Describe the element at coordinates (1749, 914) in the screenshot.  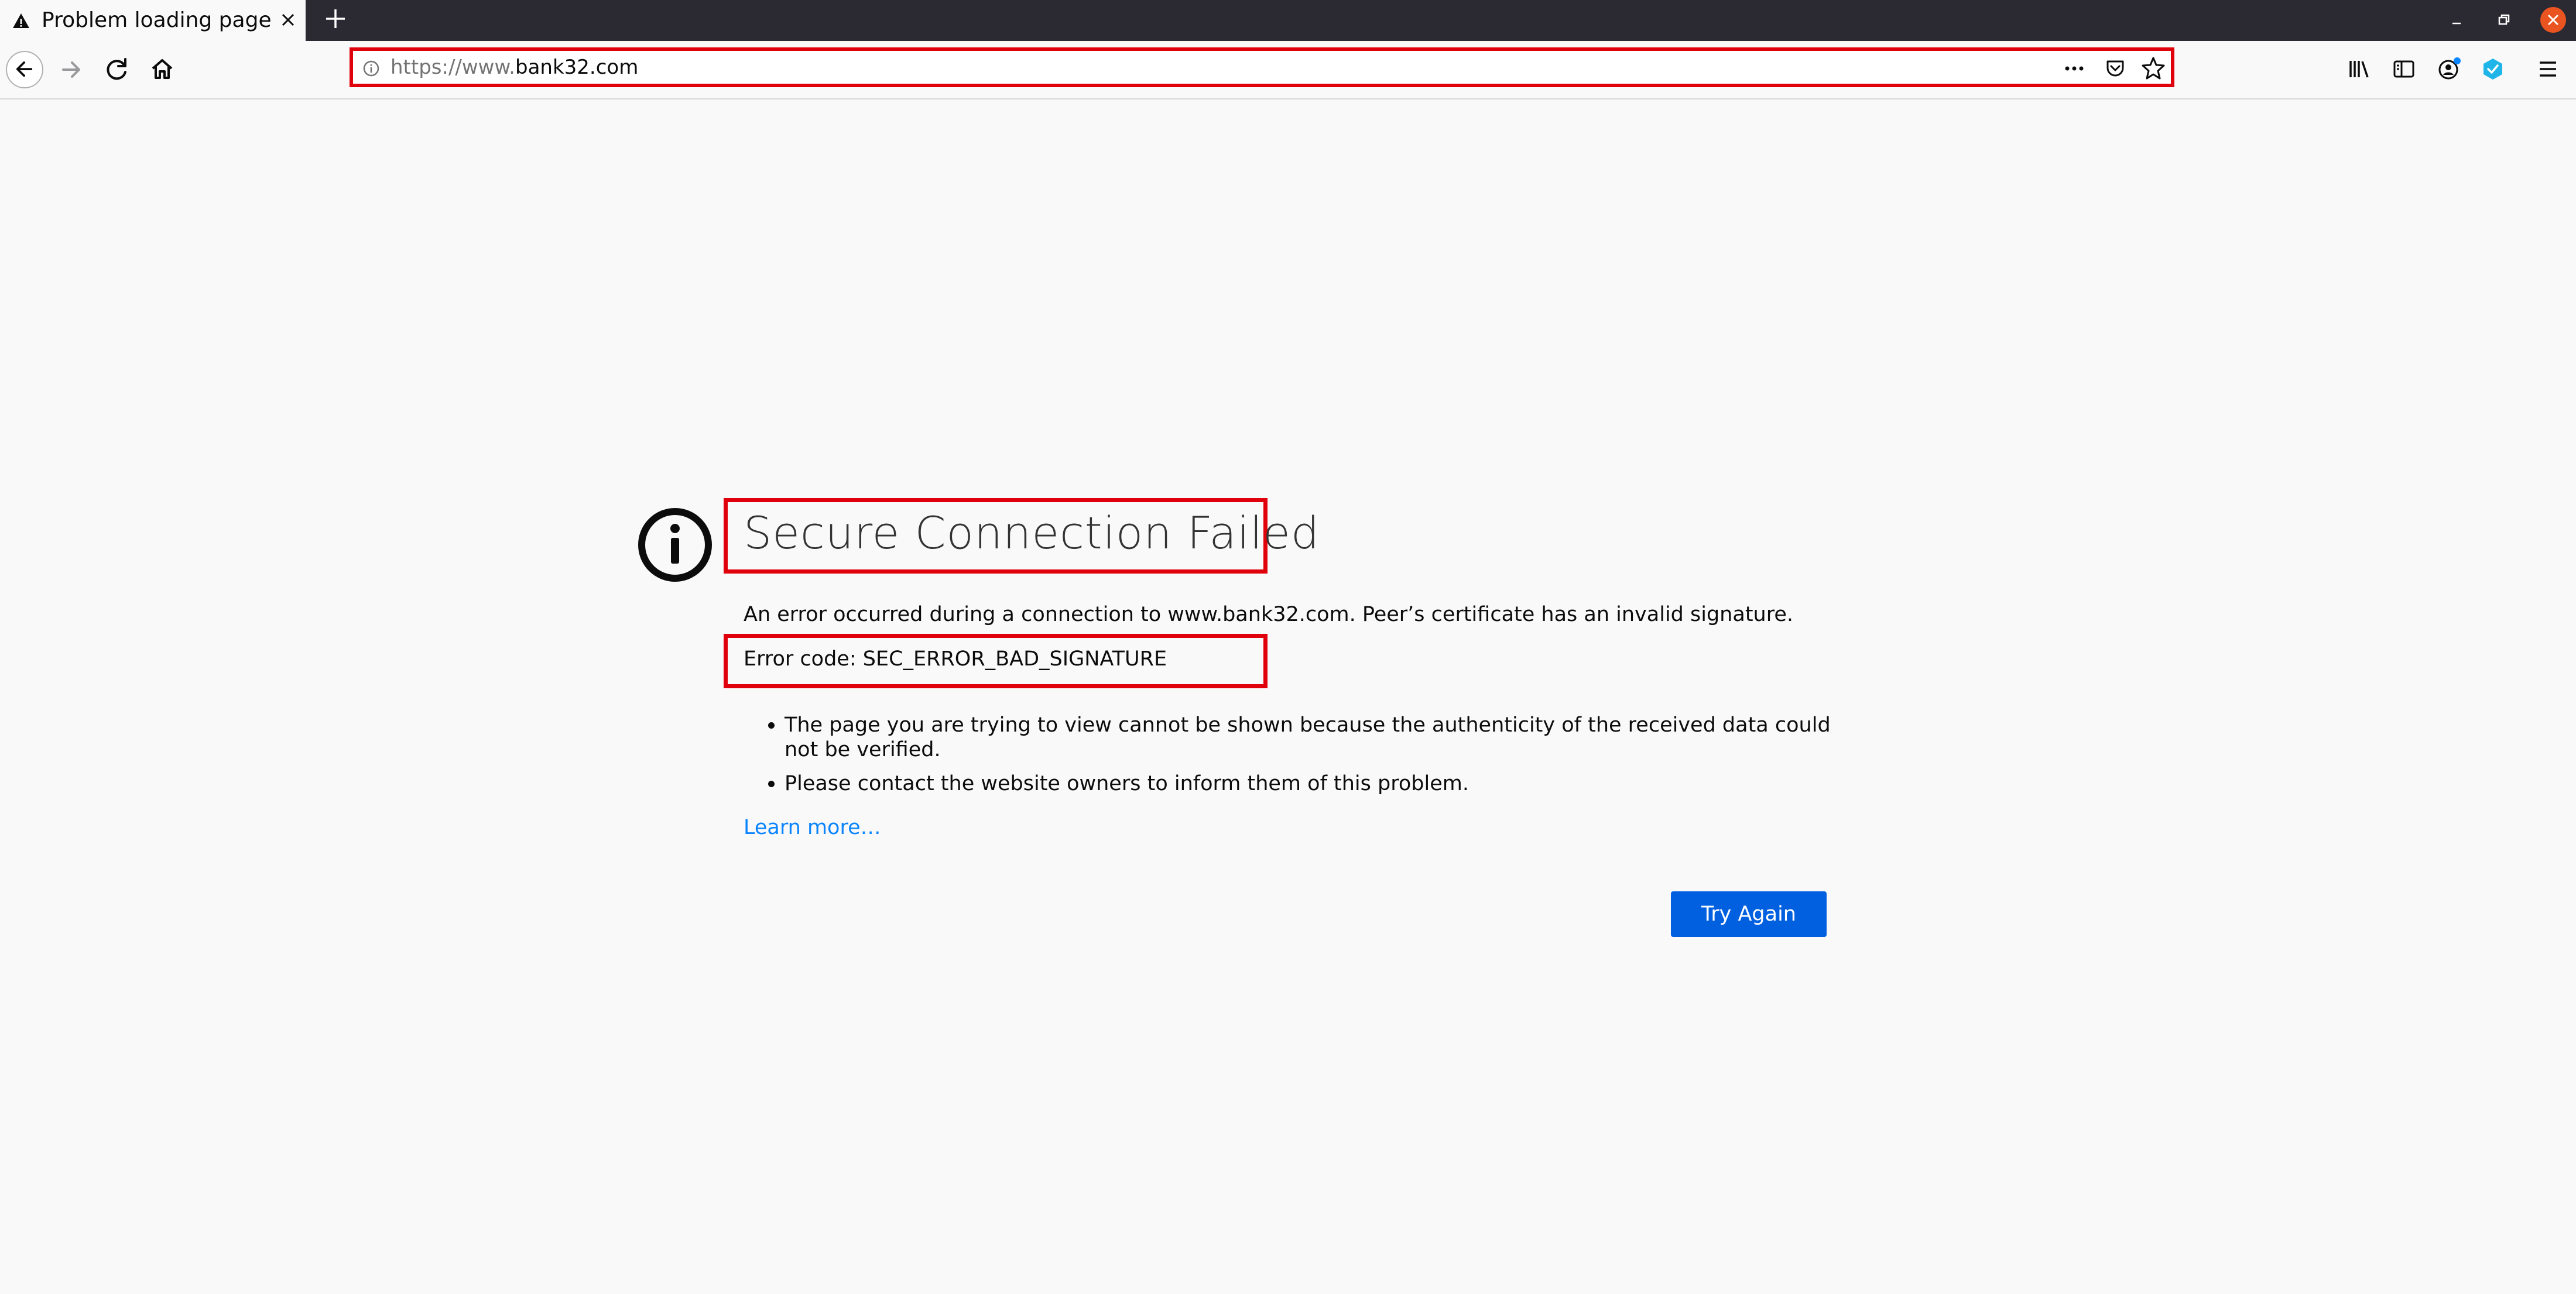
I see `try-again-button: Try Again` at that location.